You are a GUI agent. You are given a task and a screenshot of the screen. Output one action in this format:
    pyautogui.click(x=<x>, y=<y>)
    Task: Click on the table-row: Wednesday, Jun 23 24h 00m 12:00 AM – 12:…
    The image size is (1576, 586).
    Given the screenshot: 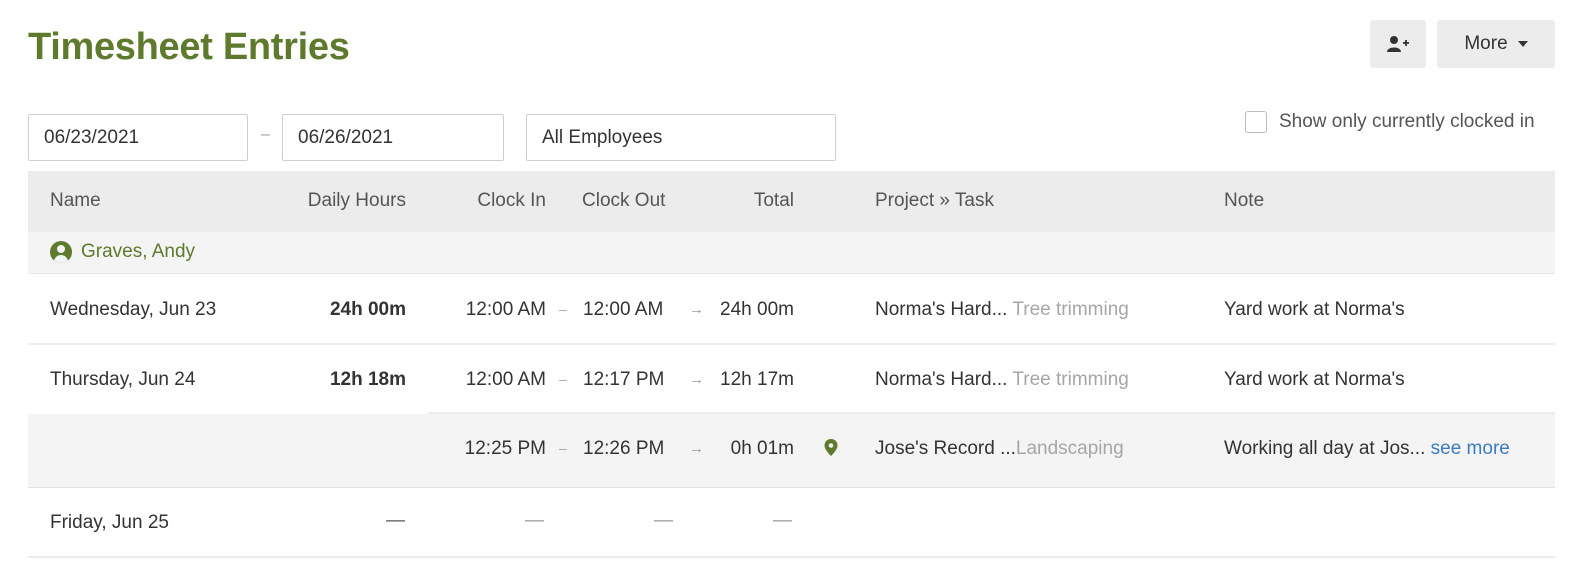 What is the action you would take?
    pyautogui.click(x=791, y=309)
    